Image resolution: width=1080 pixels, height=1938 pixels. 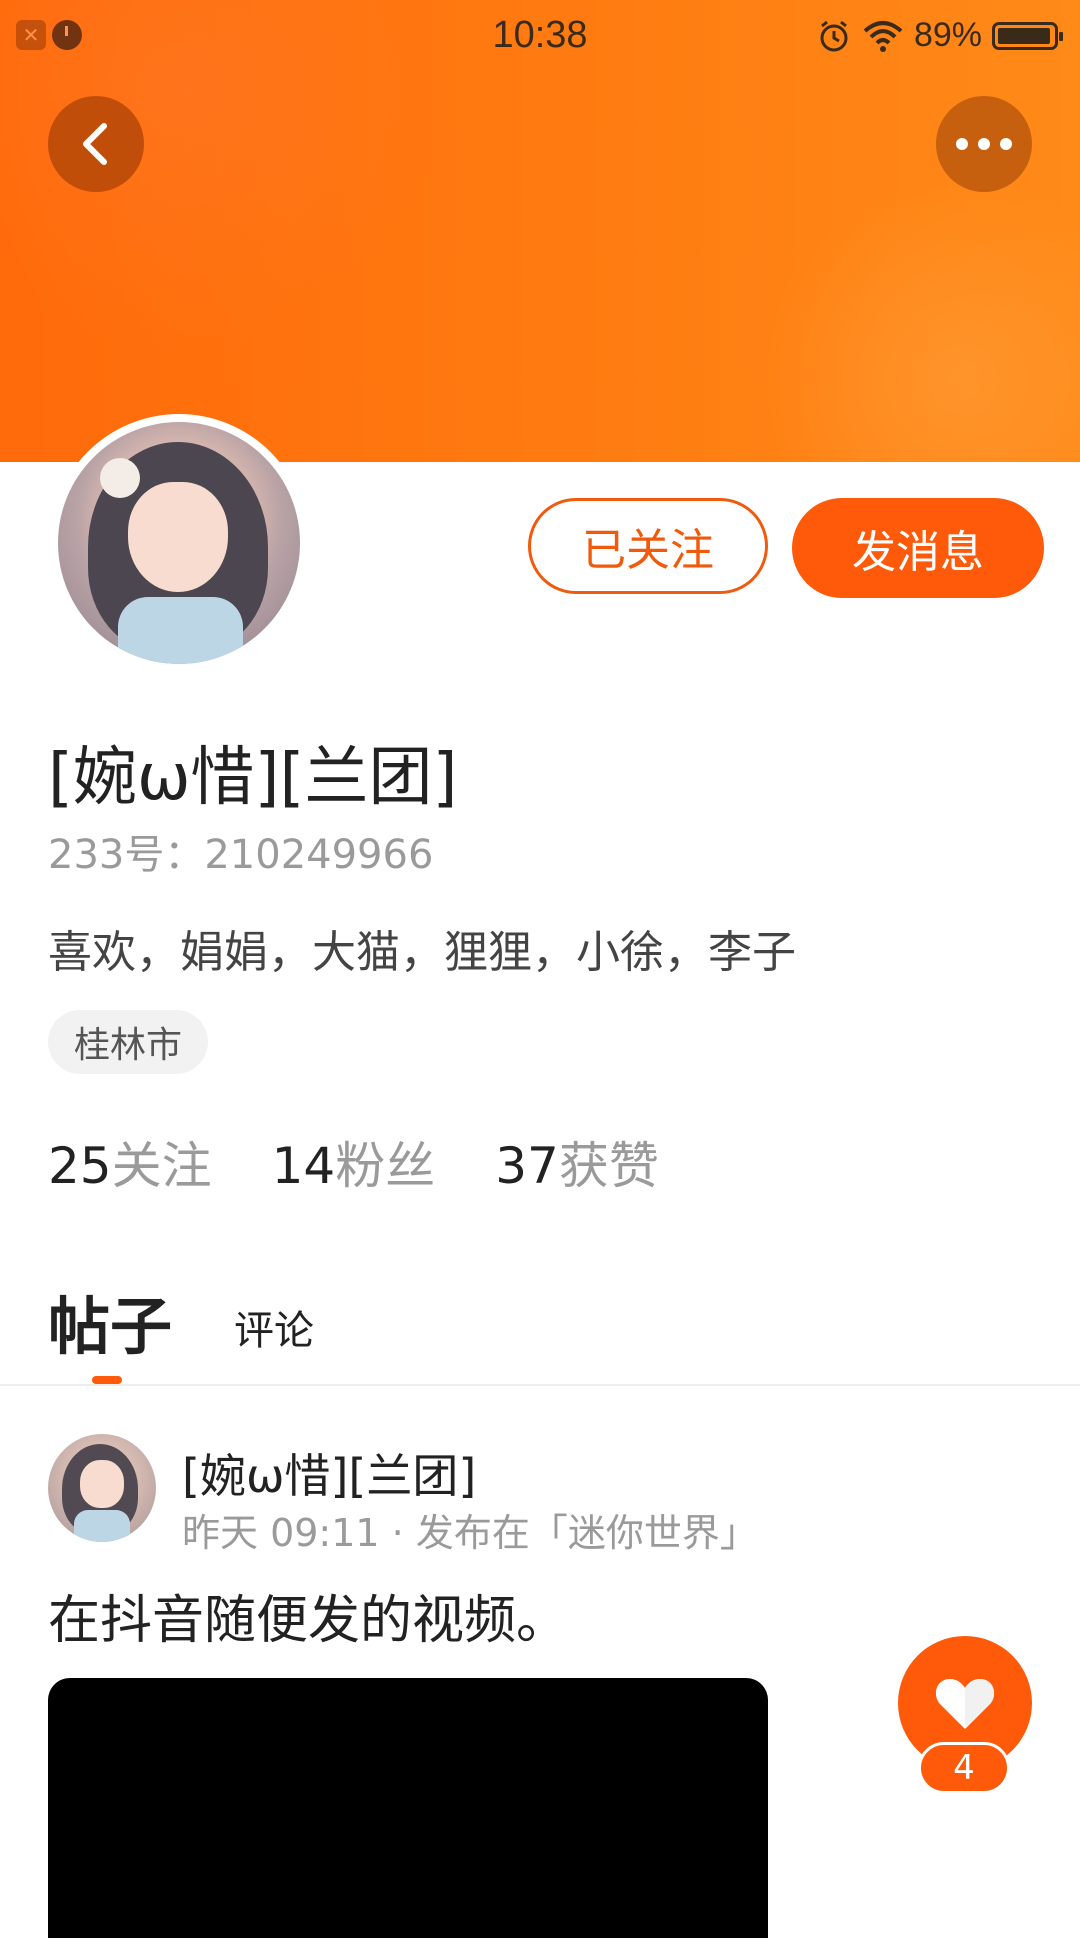 What do you see at coordinates (470, 1533) in the screenshot?
I see `post-meta: 昨天 09:11 · 发布在「迷你世界」` at bounding box center [470, 1533].